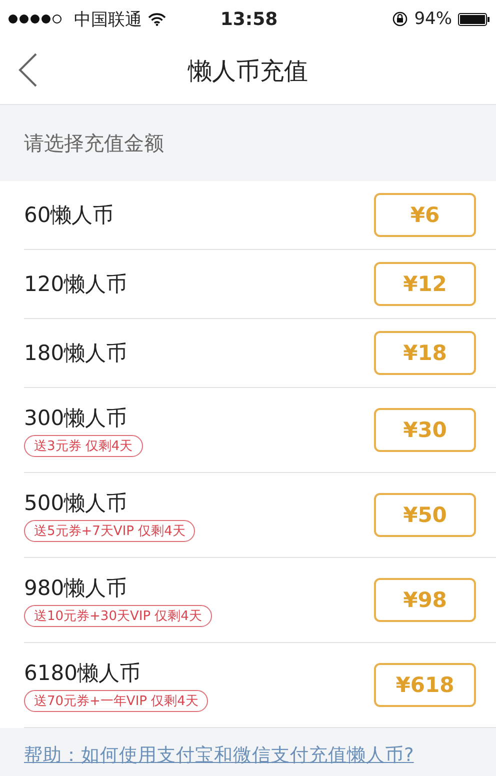 Image resolution: width=496 pixels, height=776 pixels. What do you see at coordinates (425, 284) in the screenshot?
I see `price-button: ¥12` at bounding box center [425, 284].